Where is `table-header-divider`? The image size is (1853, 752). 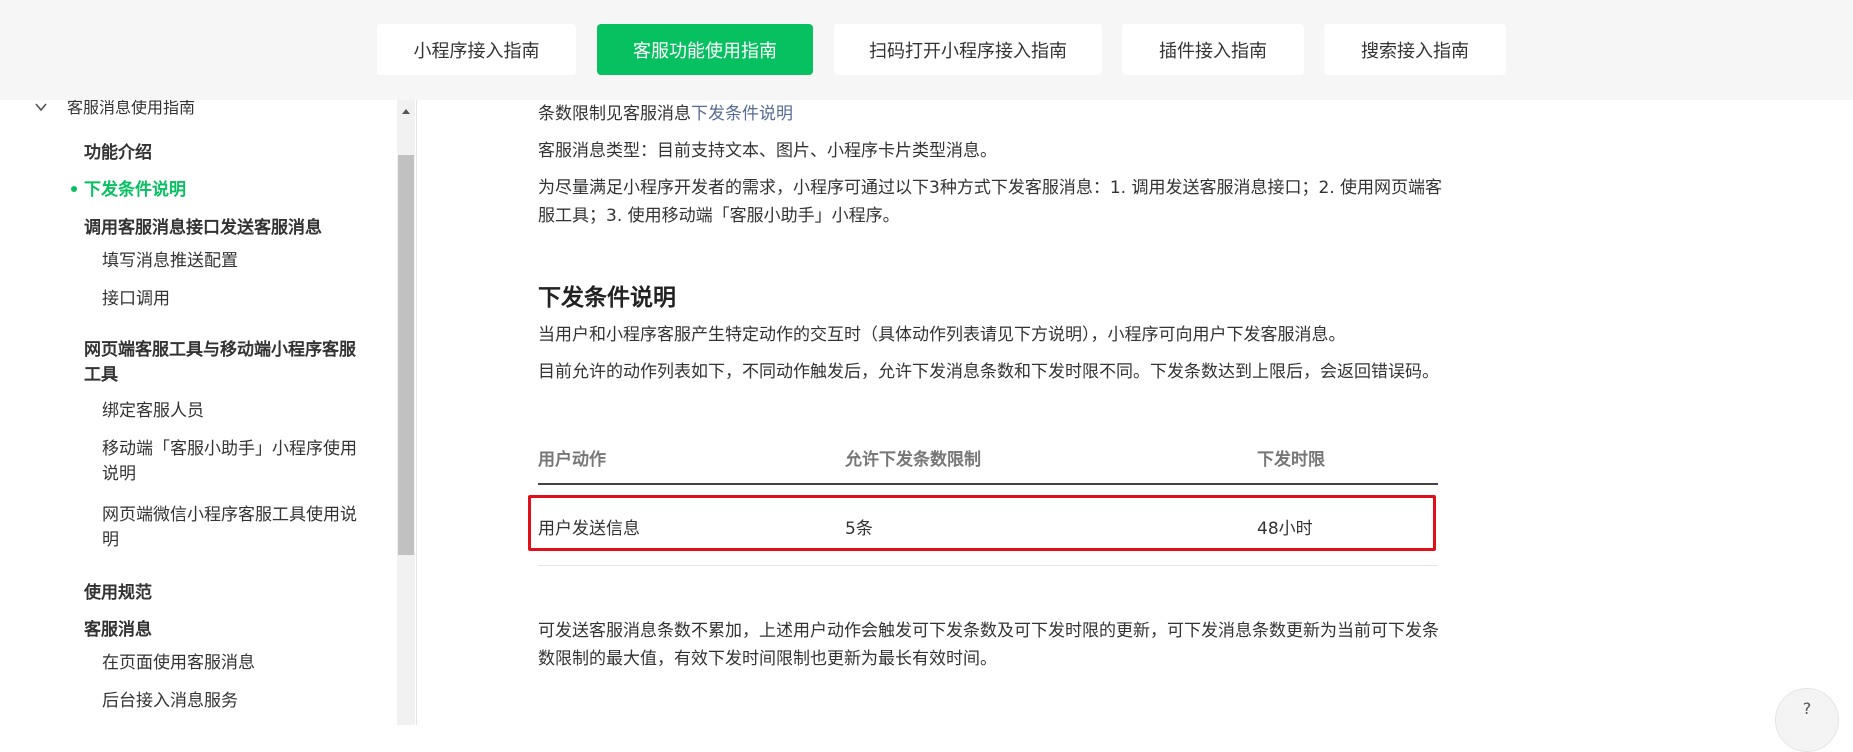 table-header-divider is located at coordinates (988, 484).